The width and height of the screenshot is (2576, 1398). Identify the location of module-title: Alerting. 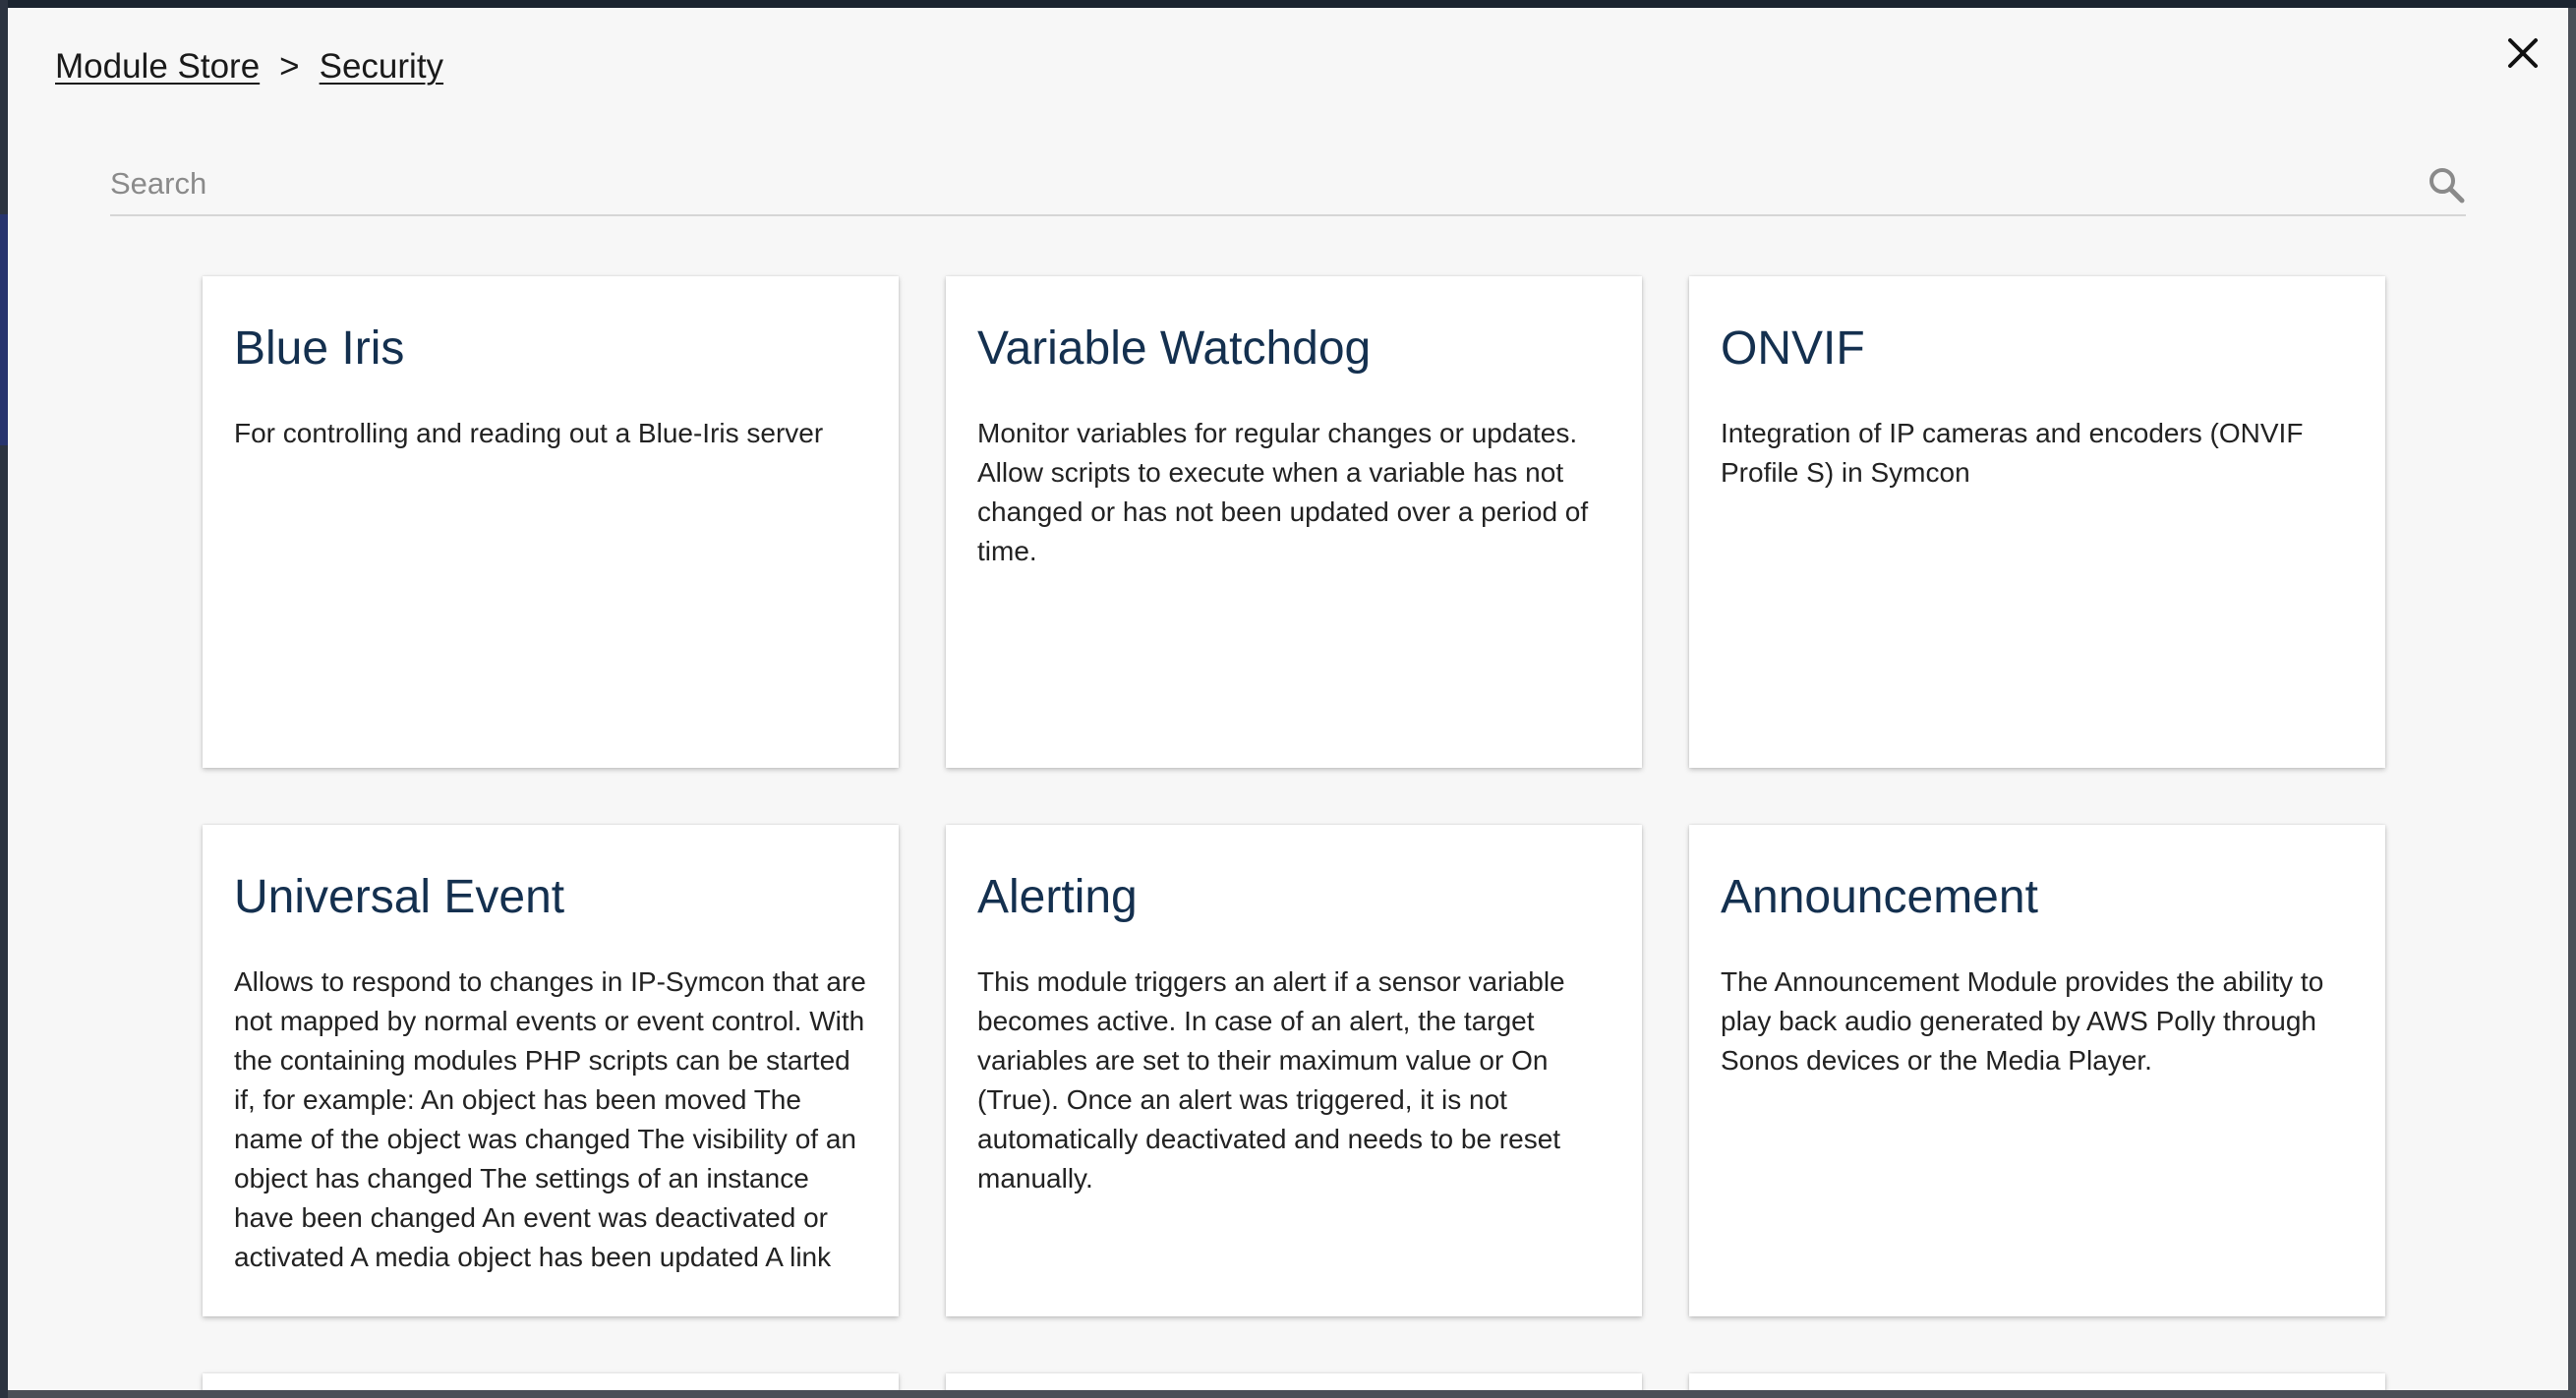
(1057, 897).